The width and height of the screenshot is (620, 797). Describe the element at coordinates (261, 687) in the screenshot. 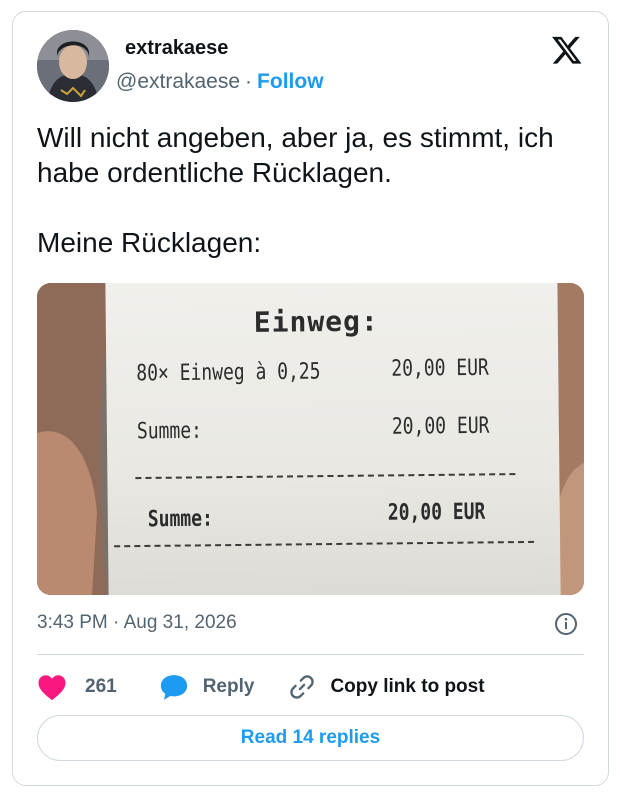

I see `actions-bar: 261 Reply Copy link to post` at that location.